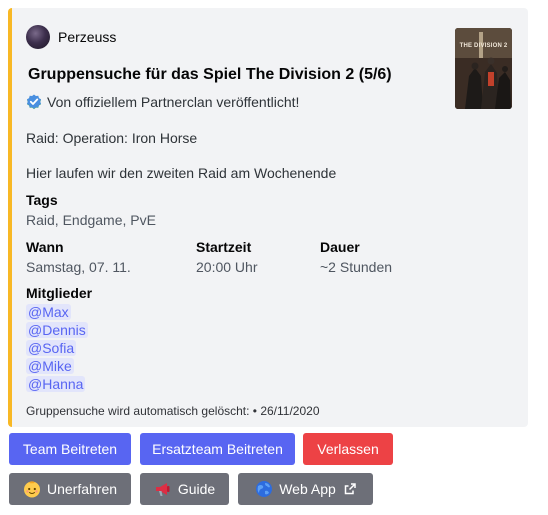  What do you see at coordinates (32, 489) in the screenshot?
I see `baby-face-icon` at bounding box center [32, 489].